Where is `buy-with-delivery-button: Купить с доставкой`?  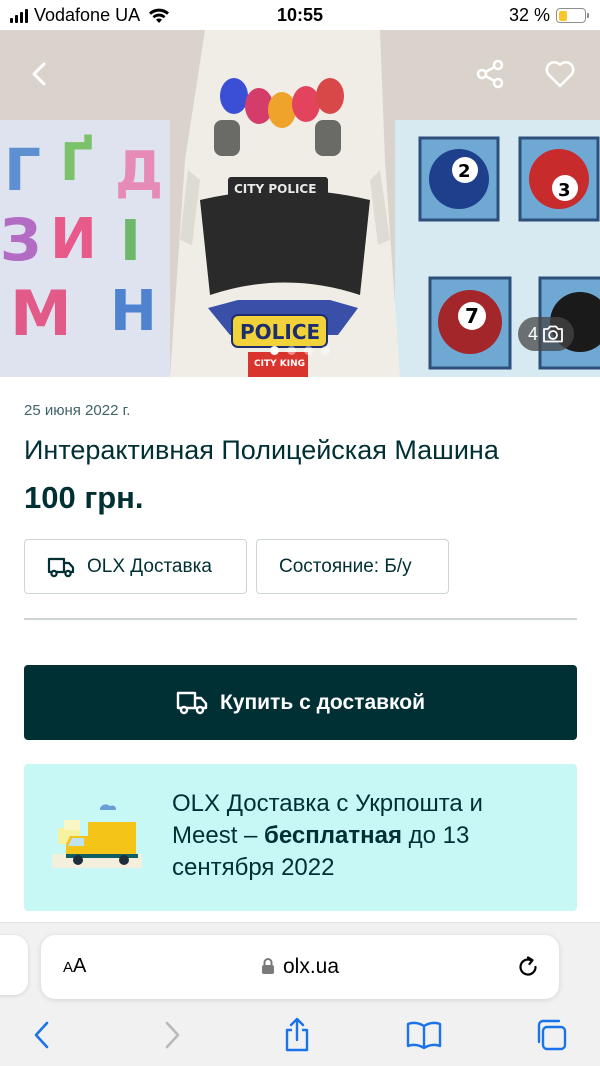 buy-with-delivery-button: Купить с доставкой is located at coordinates (300, 702).